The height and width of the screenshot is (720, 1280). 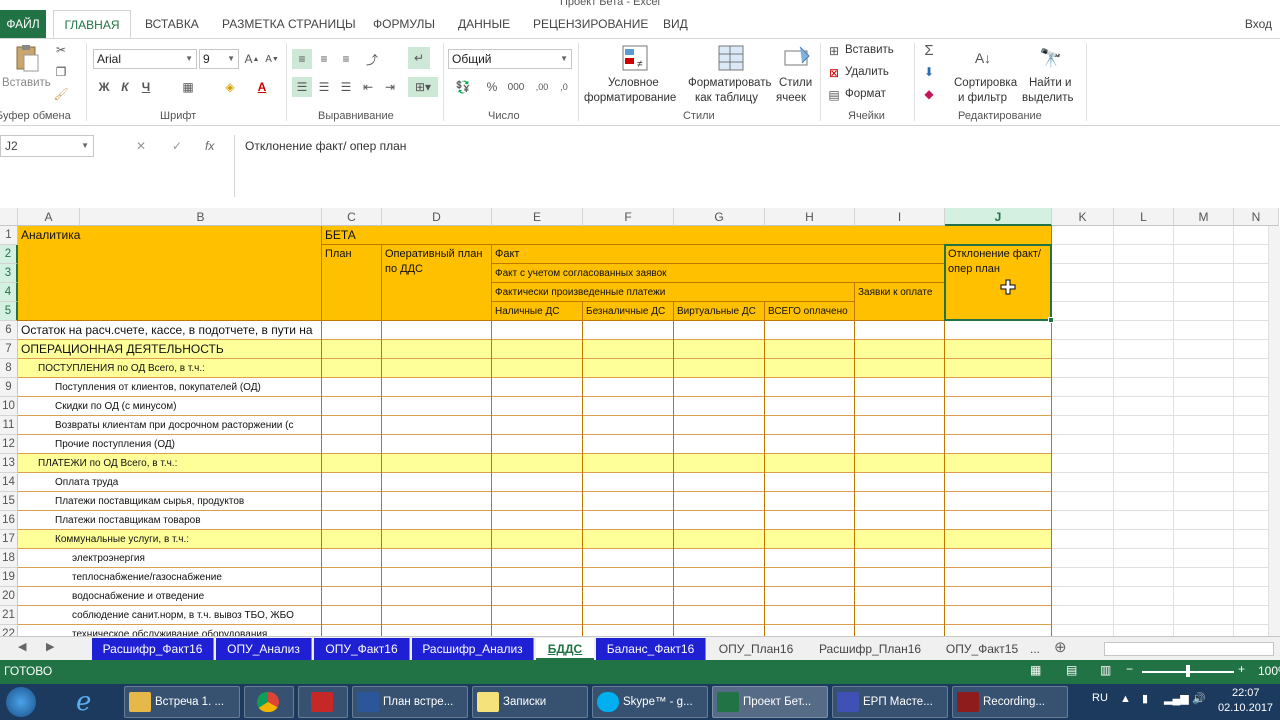 What do you see at coordinates (419, 58) in the screenshot?
I see `wrap-text-icon: ↵` at bounding box center [419, 58].